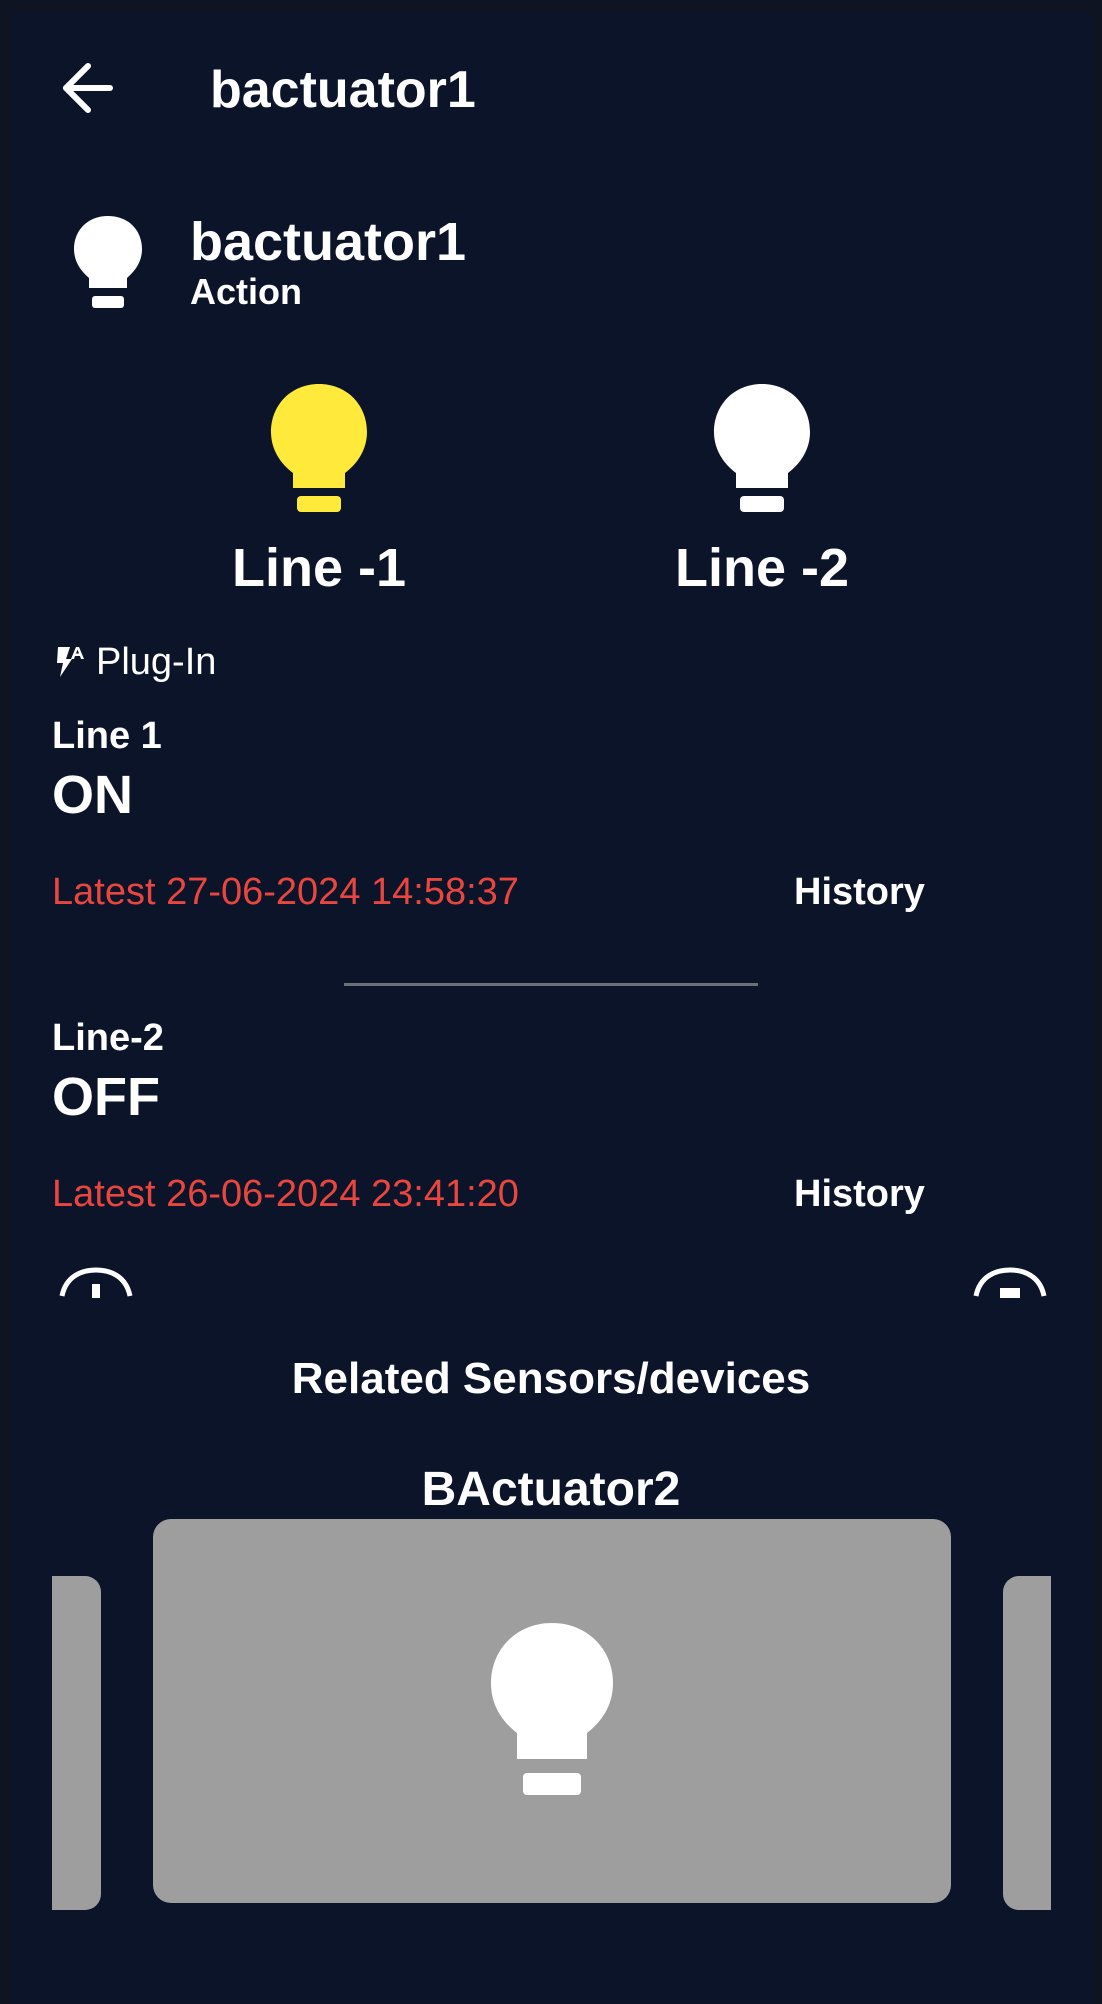 Image resolution: width=1102 pixels, height=2004 pixels. I want to click on carousel-next-card, so click(1027, 1743).